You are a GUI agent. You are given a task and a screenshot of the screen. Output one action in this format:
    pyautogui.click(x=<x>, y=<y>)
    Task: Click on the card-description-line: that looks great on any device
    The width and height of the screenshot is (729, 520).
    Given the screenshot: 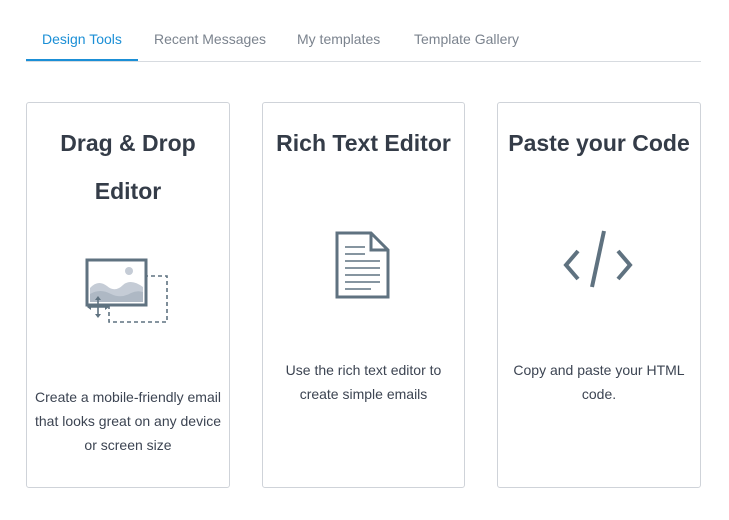 What is the action you would take?
    pyautogui.click(x=127, y=421)
    